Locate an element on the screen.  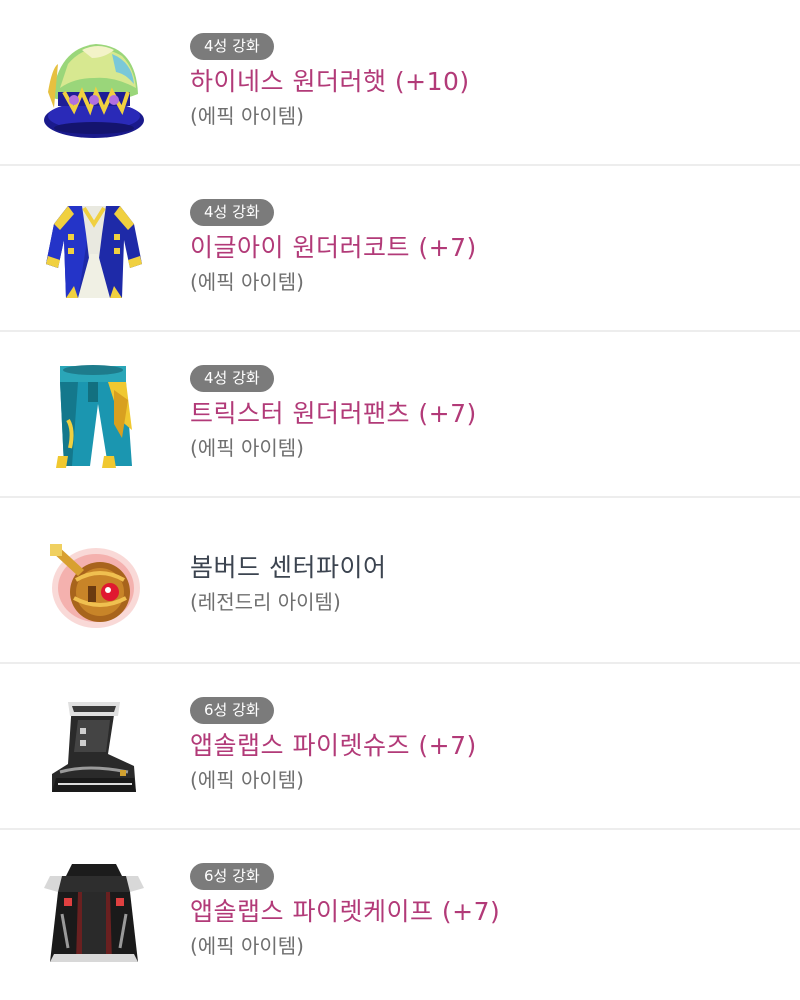
item-name: 앱솔랩스 파이렛케이프 (+7) is located at coordinates (345, 912).